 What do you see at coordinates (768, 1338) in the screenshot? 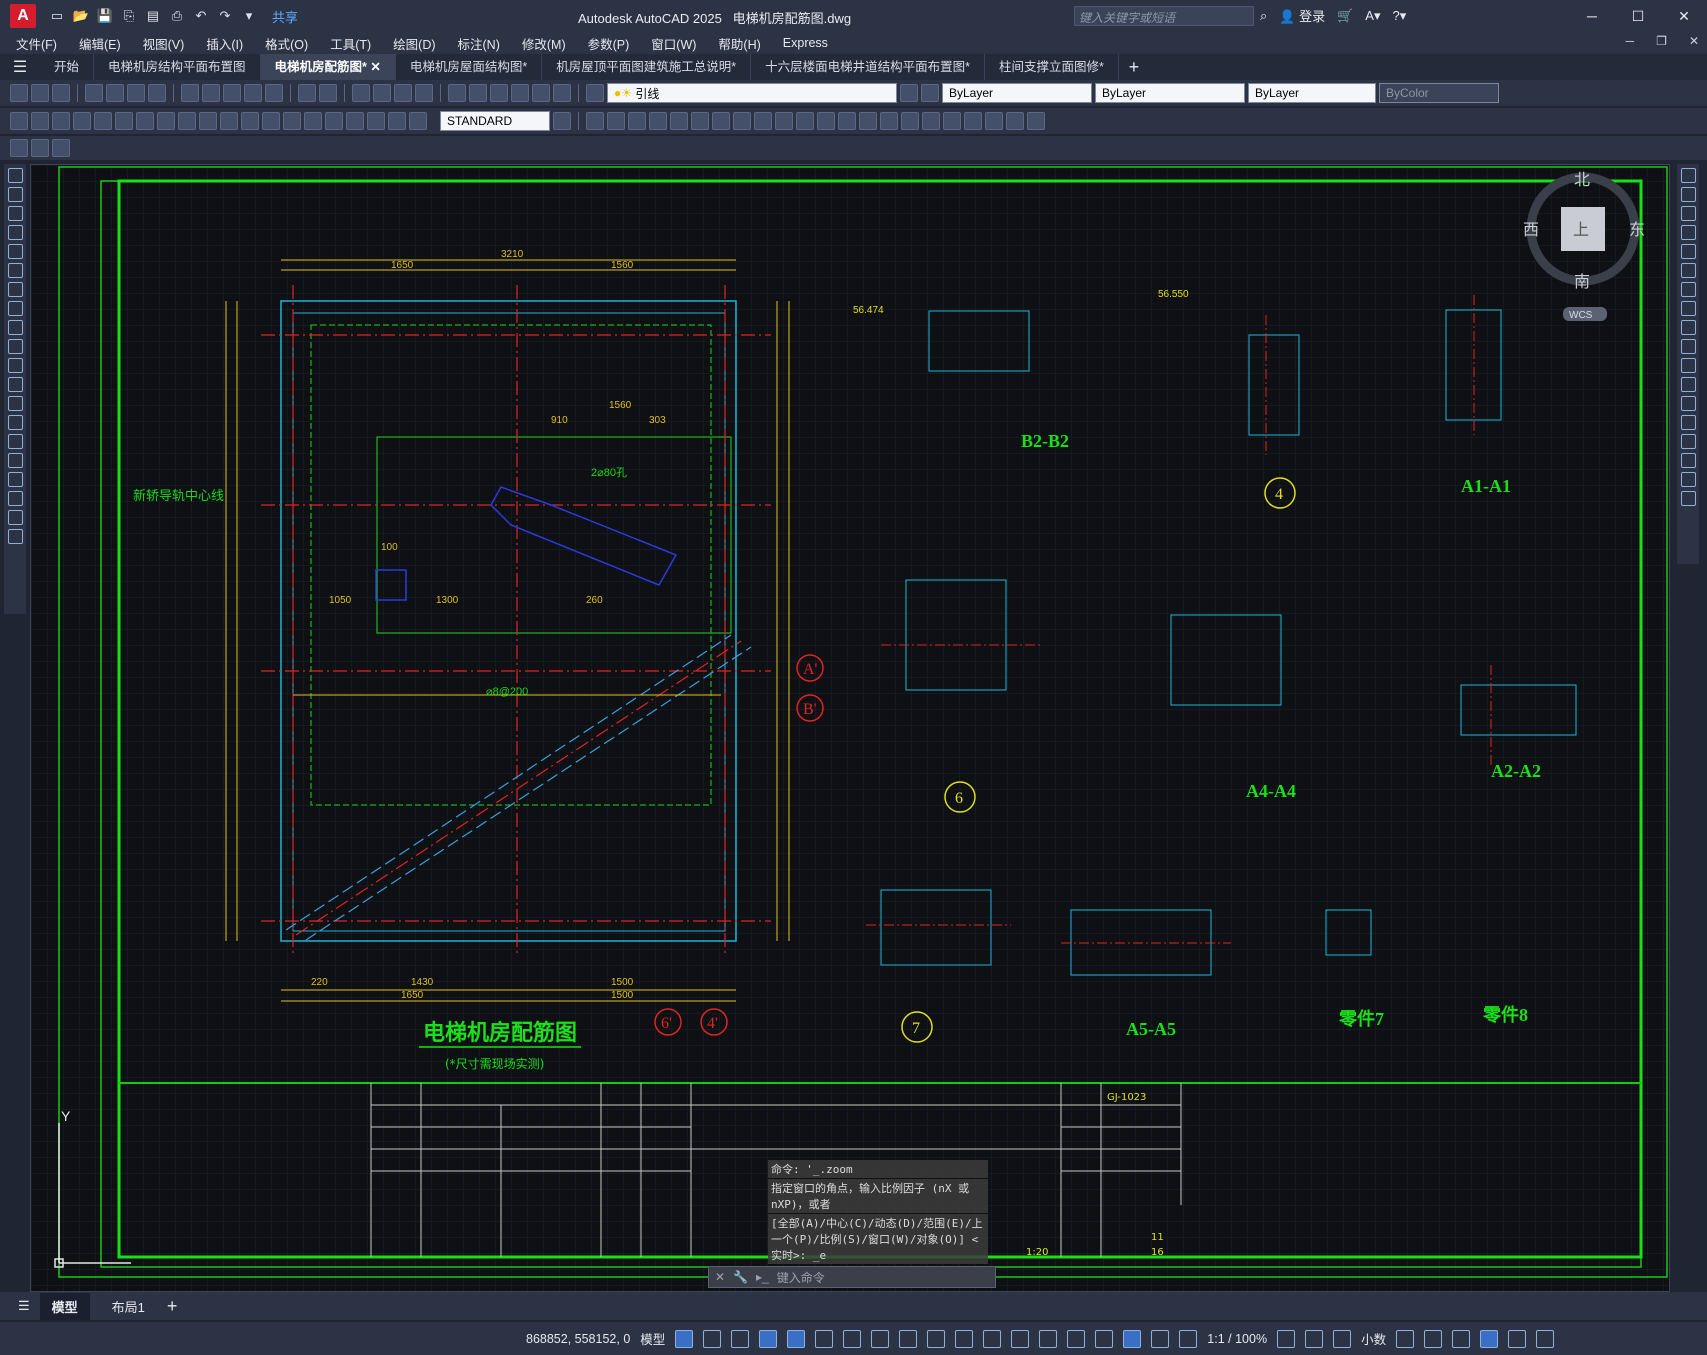
I see `dynamic-input-icon` at bounding box center [768, 1338].